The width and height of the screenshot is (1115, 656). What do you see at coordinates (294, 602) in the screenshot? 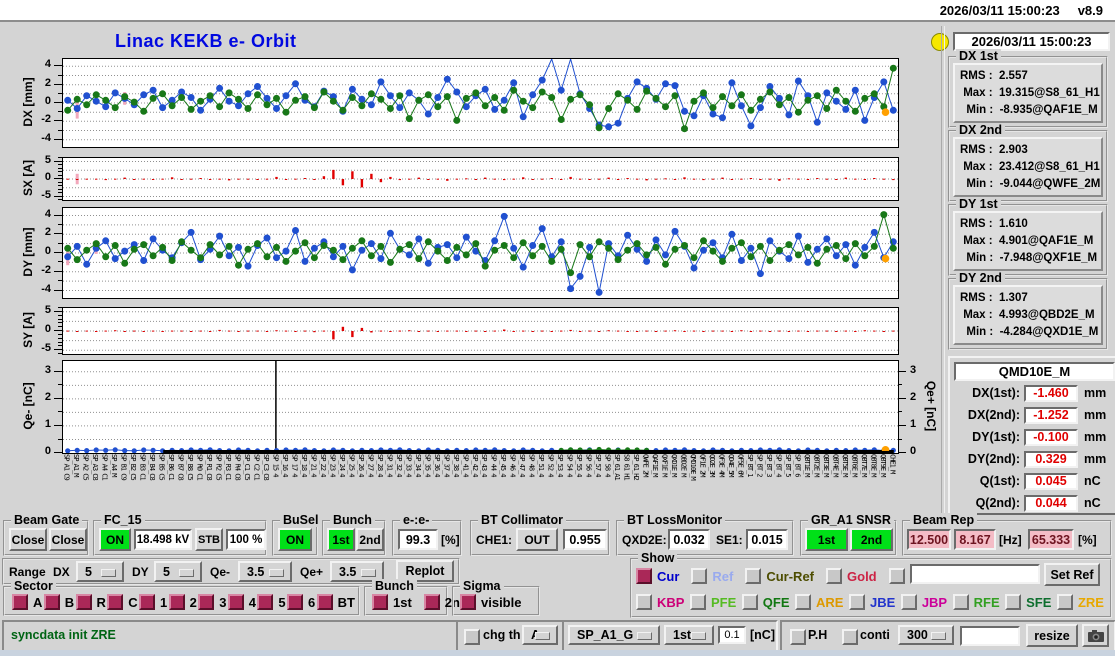
I see `sector-6-checkbox` at bounding box center [294, 602].